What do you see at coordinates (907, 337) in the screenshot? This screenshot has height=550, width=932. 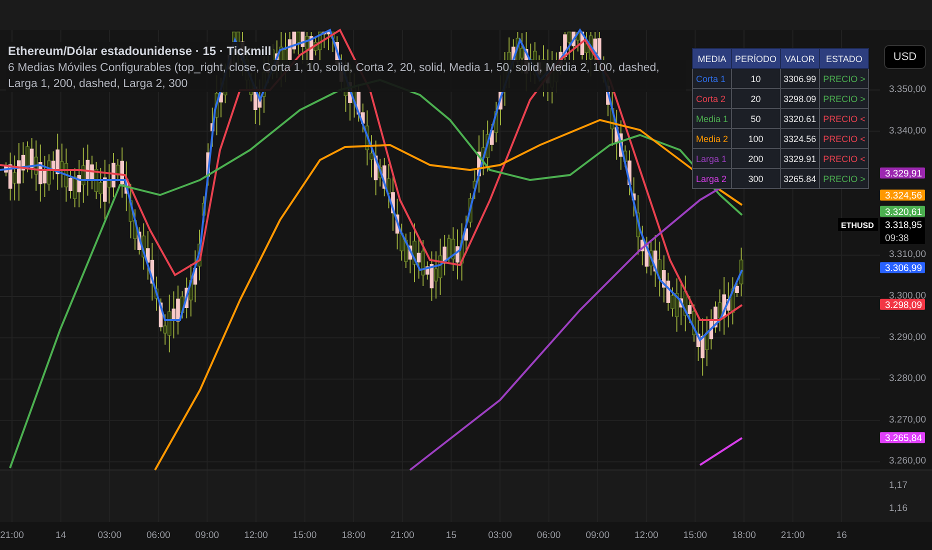 I see `price-tick-label: 3.290,00` at bounding box center [907, 337].